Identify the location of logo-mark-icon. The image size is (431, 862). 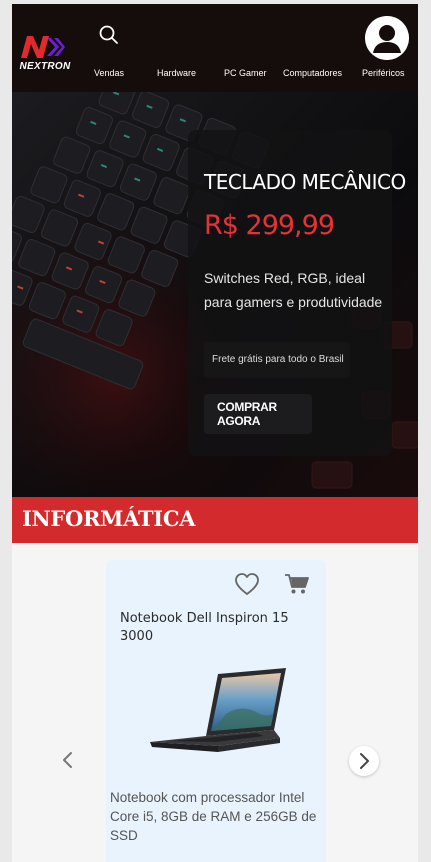
(43, 47).